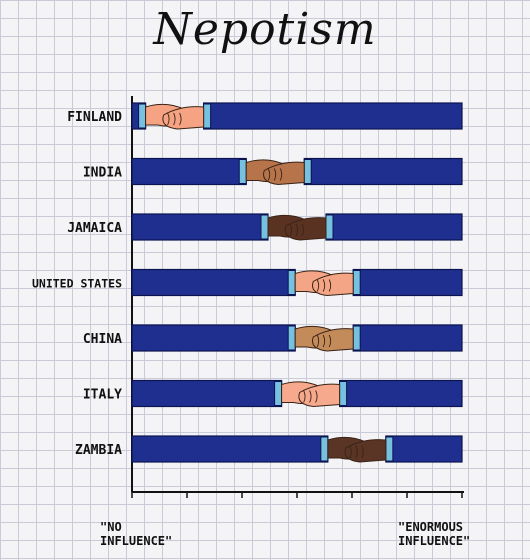 Image resolution: width=530 pixels, height=560 pixels. I want to click on category-label: UNITED STATES, so click(77, 284).